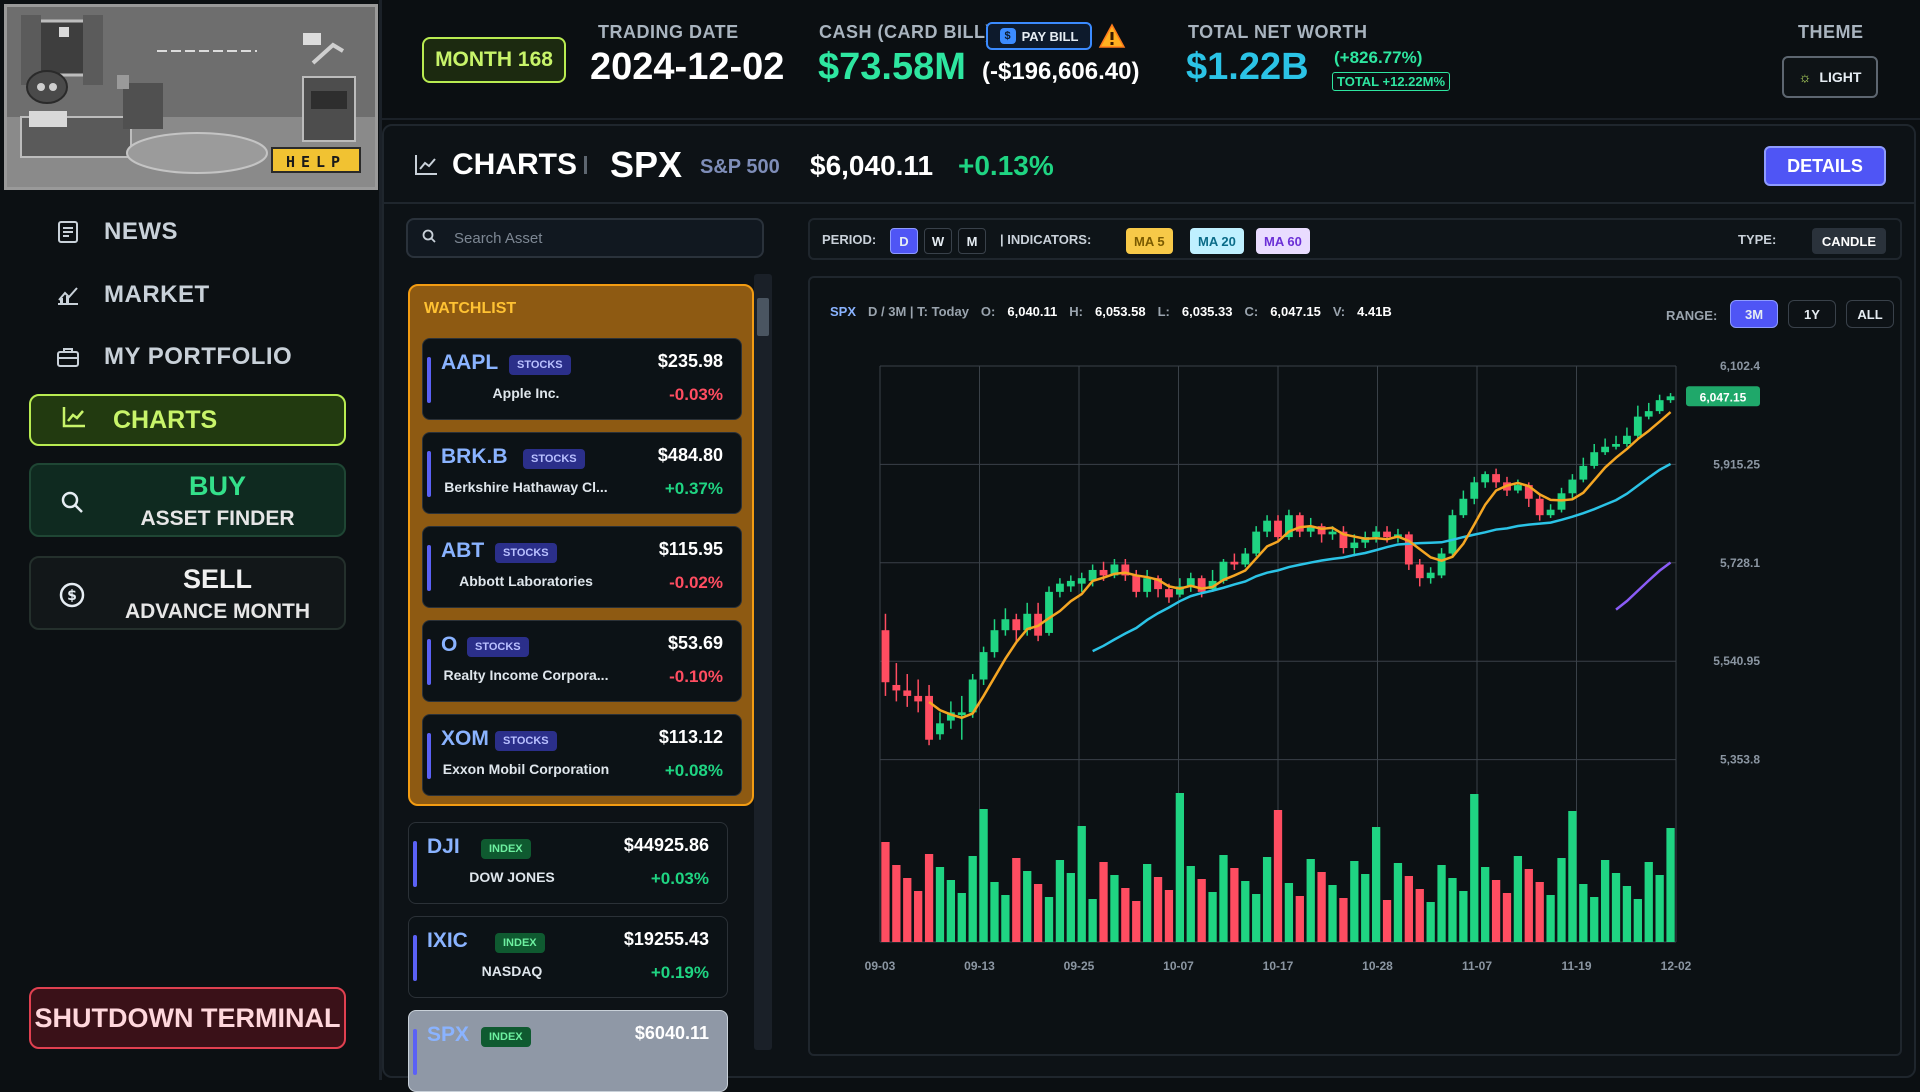  Describe the element at coordinates (1217, 241) in the screenshot. I see `ma20-toggle: MA 20` at that location.